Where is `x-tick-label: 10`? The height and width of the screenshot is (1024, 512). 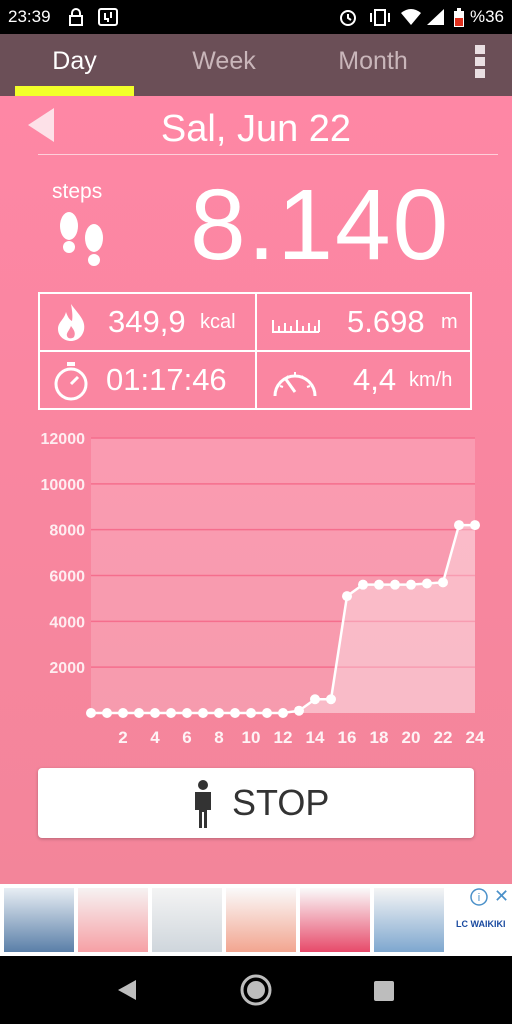
x-tick-label: 10 is located at coordinates (251, 737).